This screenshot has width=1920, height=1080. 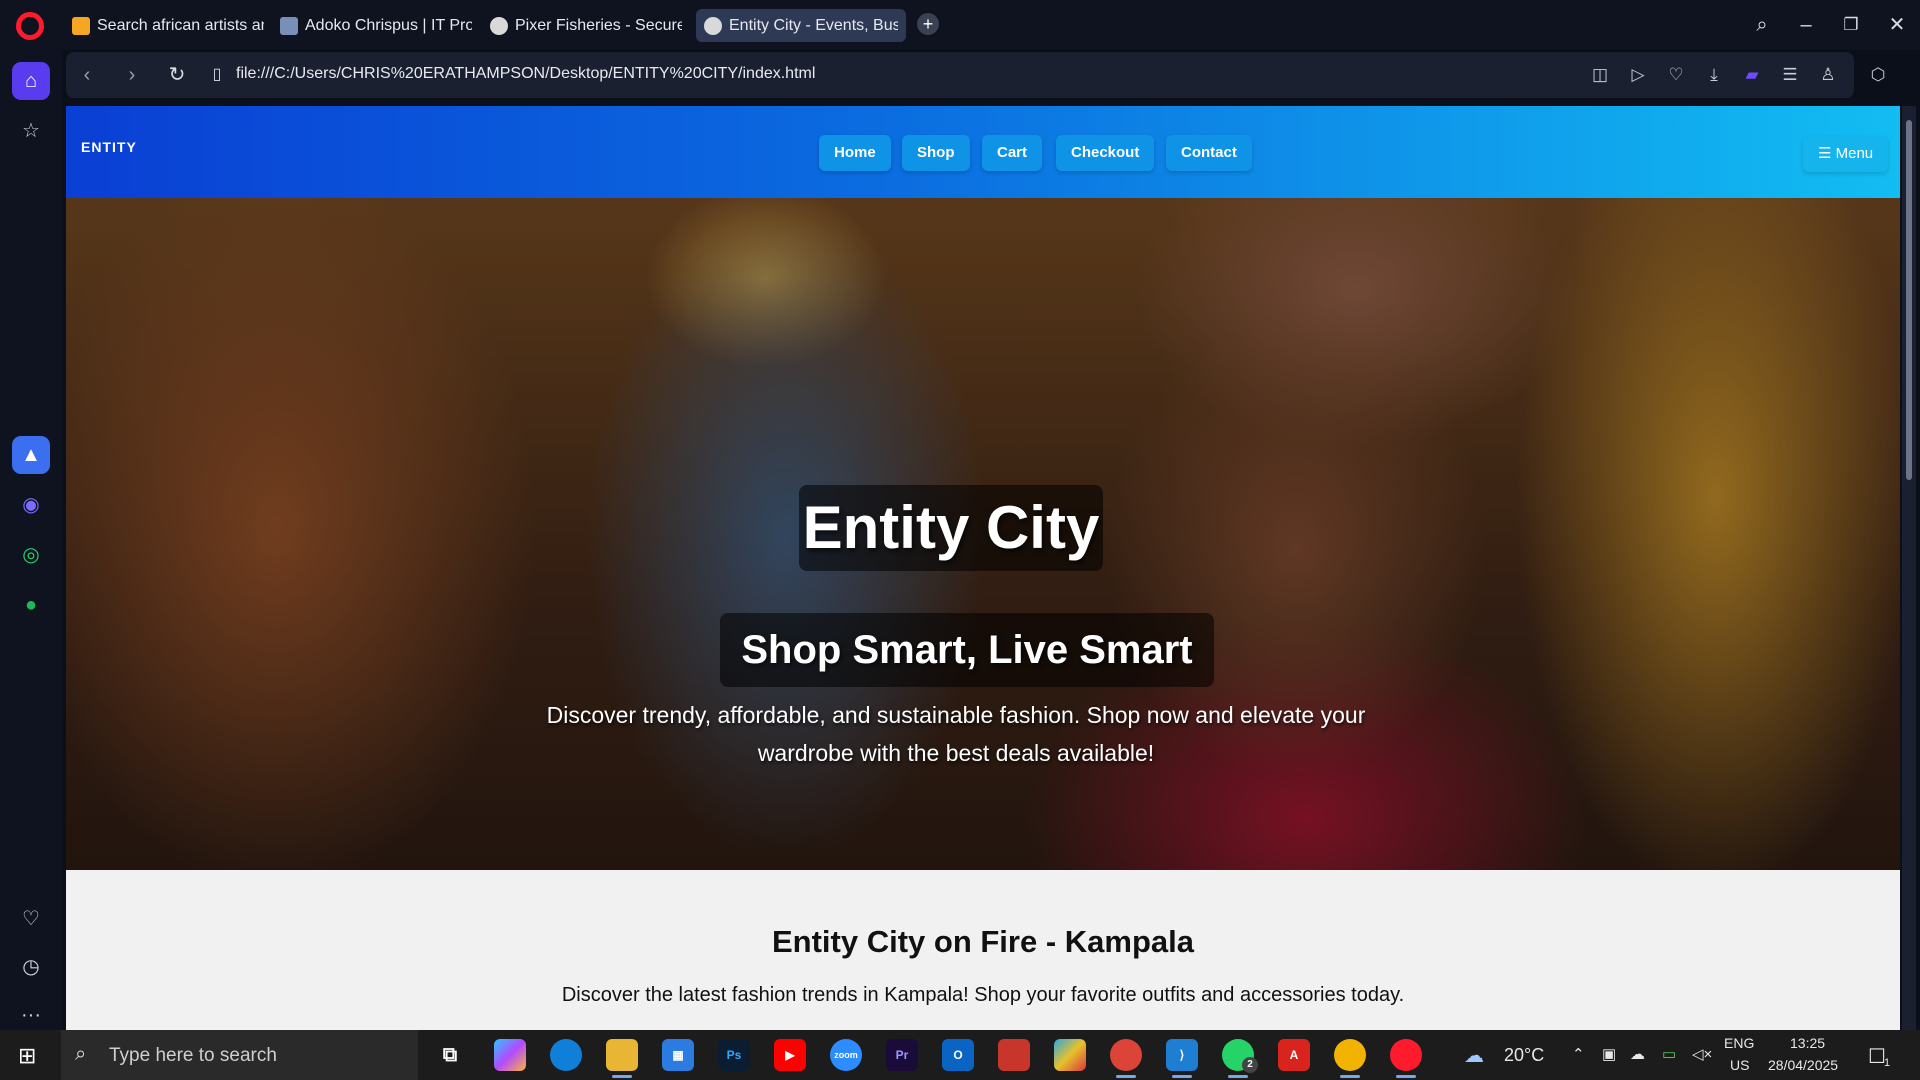 I want to click on file-explorer-icon, so click(x=622, y=1058).